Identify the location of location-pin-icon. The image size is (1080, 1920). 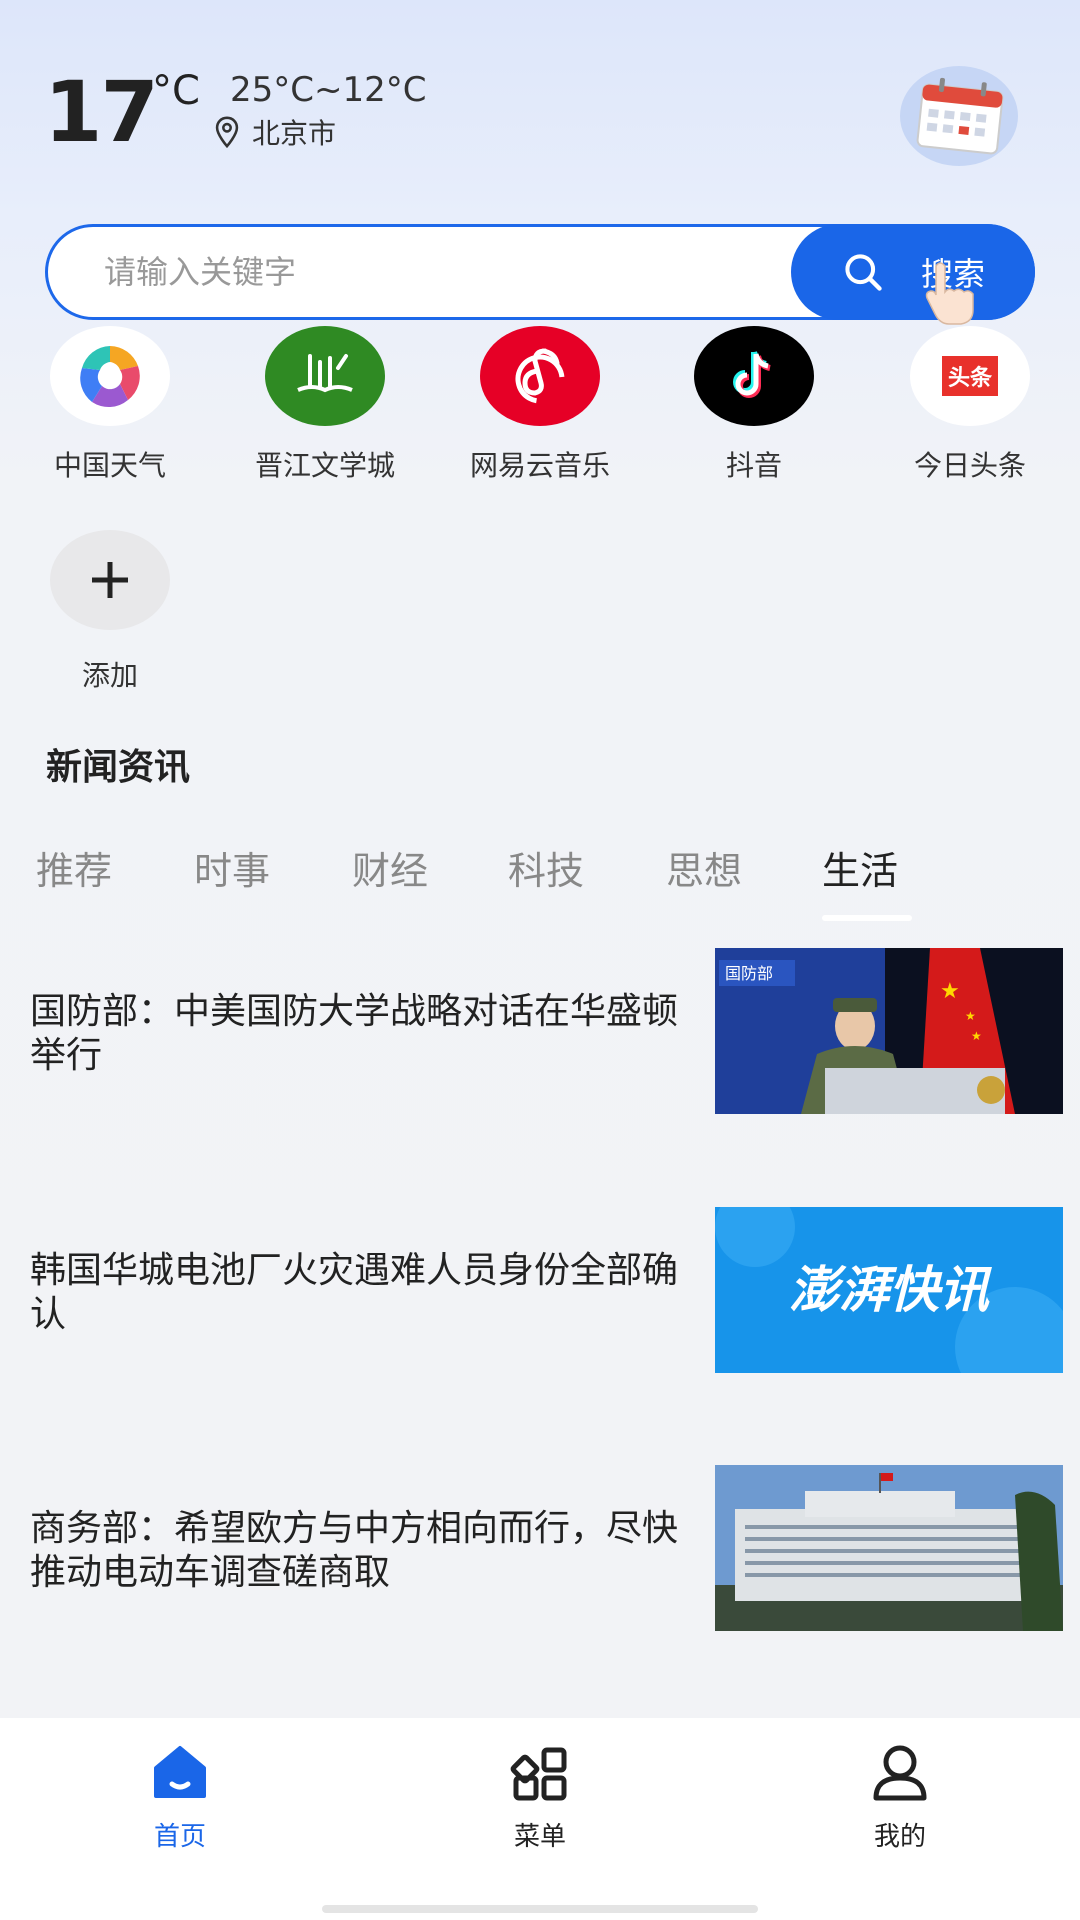
(227, 132).